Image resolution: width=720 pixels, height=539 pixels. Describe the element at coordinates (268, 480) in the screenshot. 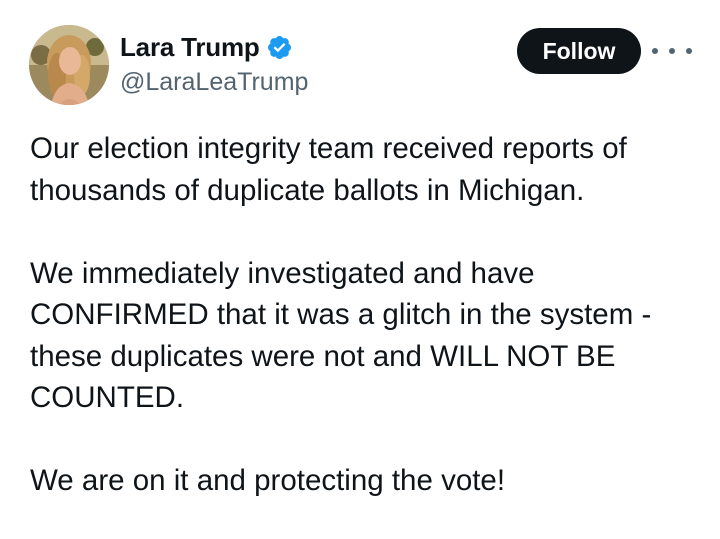

I see `tweet-paragraph: We are on it and protecting the vote!` at that location.